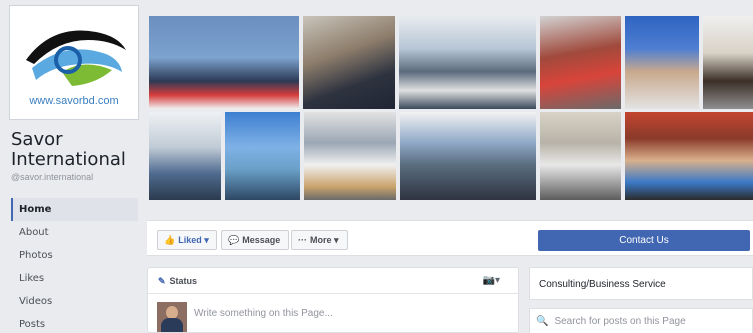 The width and height of the screenshot is (753, 333). Describe the element at coordinates (76, 58) in the screenshot. I see `savor-logo-icon` at that location.